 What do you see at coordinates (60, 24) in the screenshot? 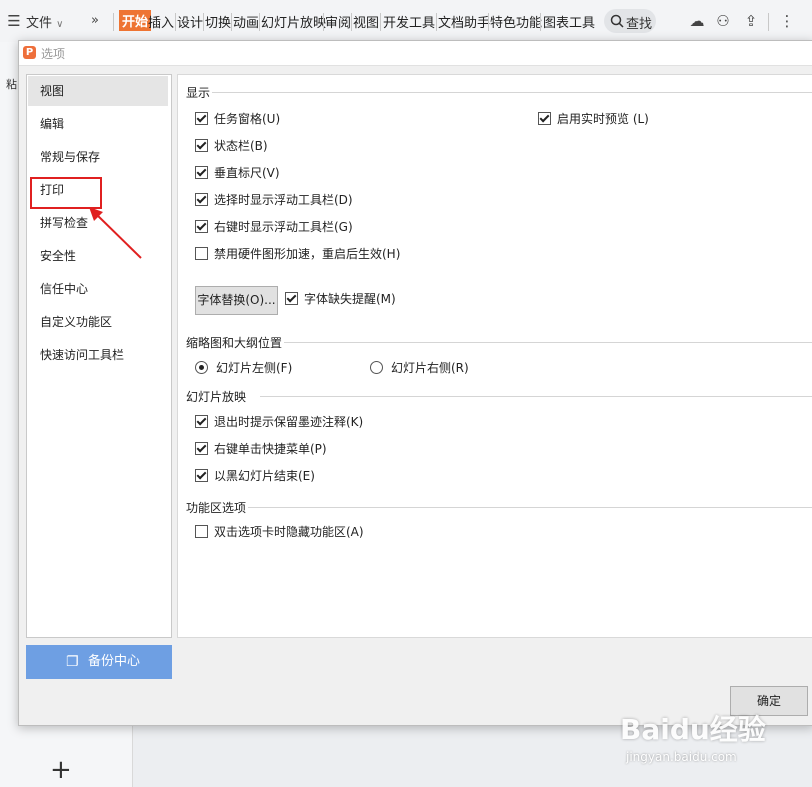
I see `chevron-down-icon: ∨` at bounding box center [60, 24].